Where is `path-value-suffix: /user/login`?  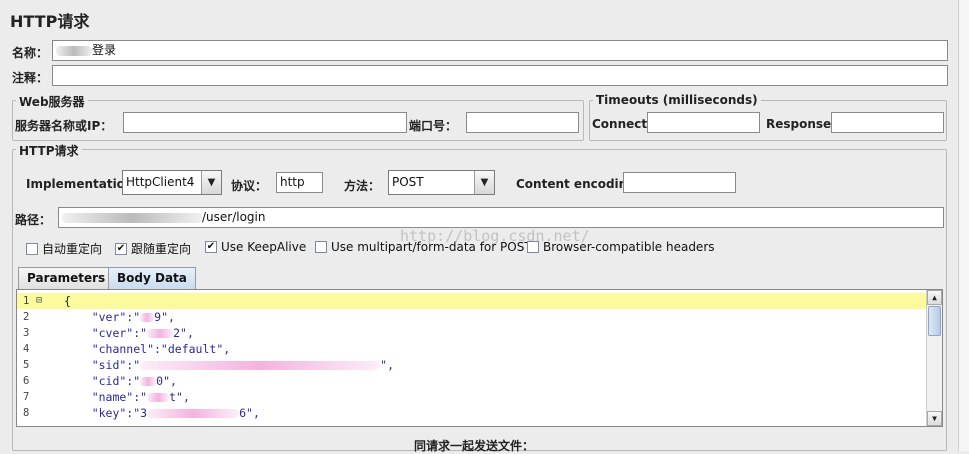
path-value-suffix: /user/login is located at coordinates (234, 217).